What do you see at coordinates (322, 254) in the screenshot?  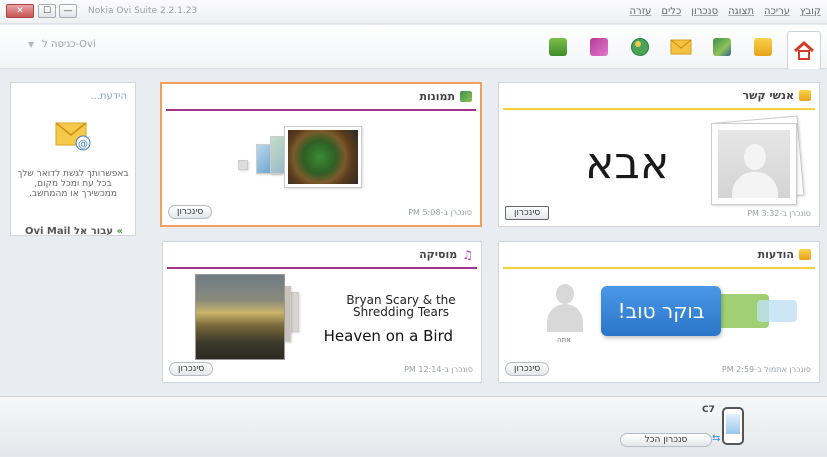 I see `music-tile-header: ♫ מוסיקה` at bounding box center [322, 254].